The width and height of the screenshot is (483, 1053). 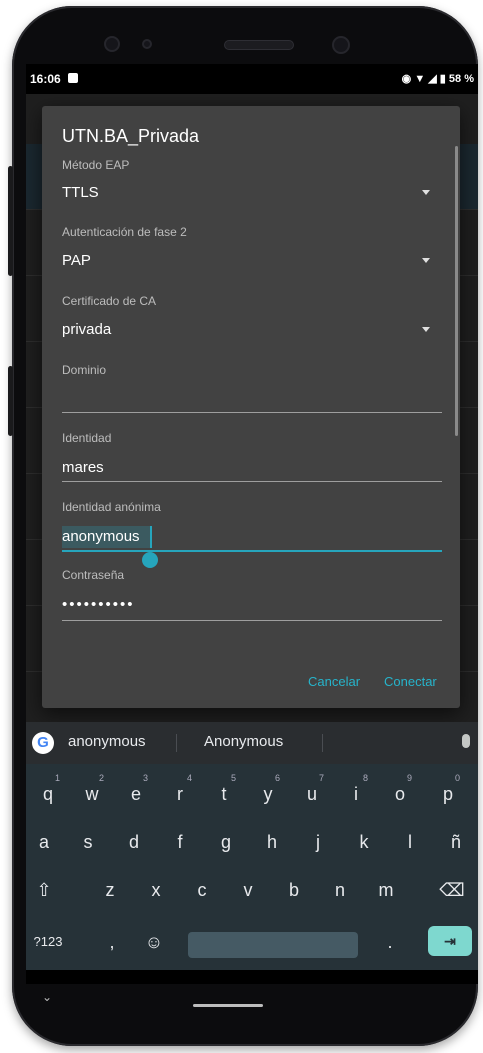 What do you see at coordinates (243, 741) in the screenshot?
I see `suggestion-2: Anonymous` at bounding box center [243, 741].